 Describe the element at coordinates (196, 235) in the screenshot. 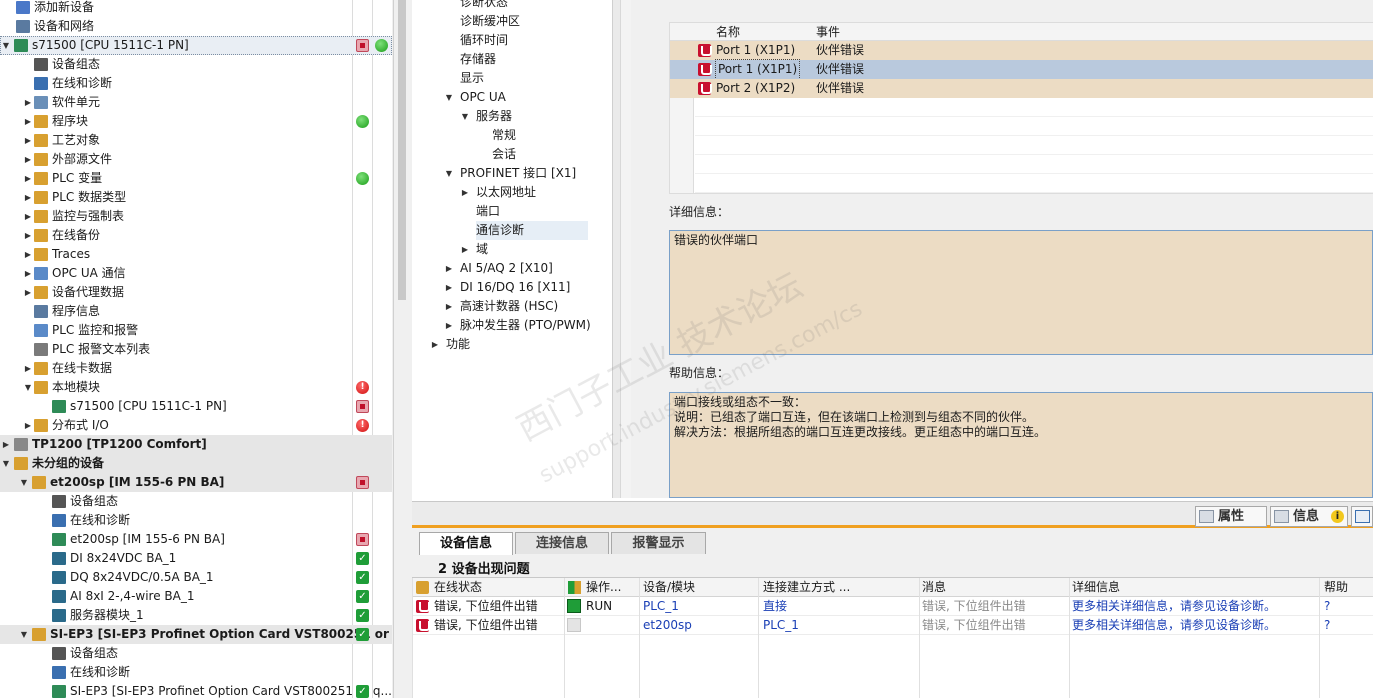

I see `tree-item: ▶ 在线备份` at that location.